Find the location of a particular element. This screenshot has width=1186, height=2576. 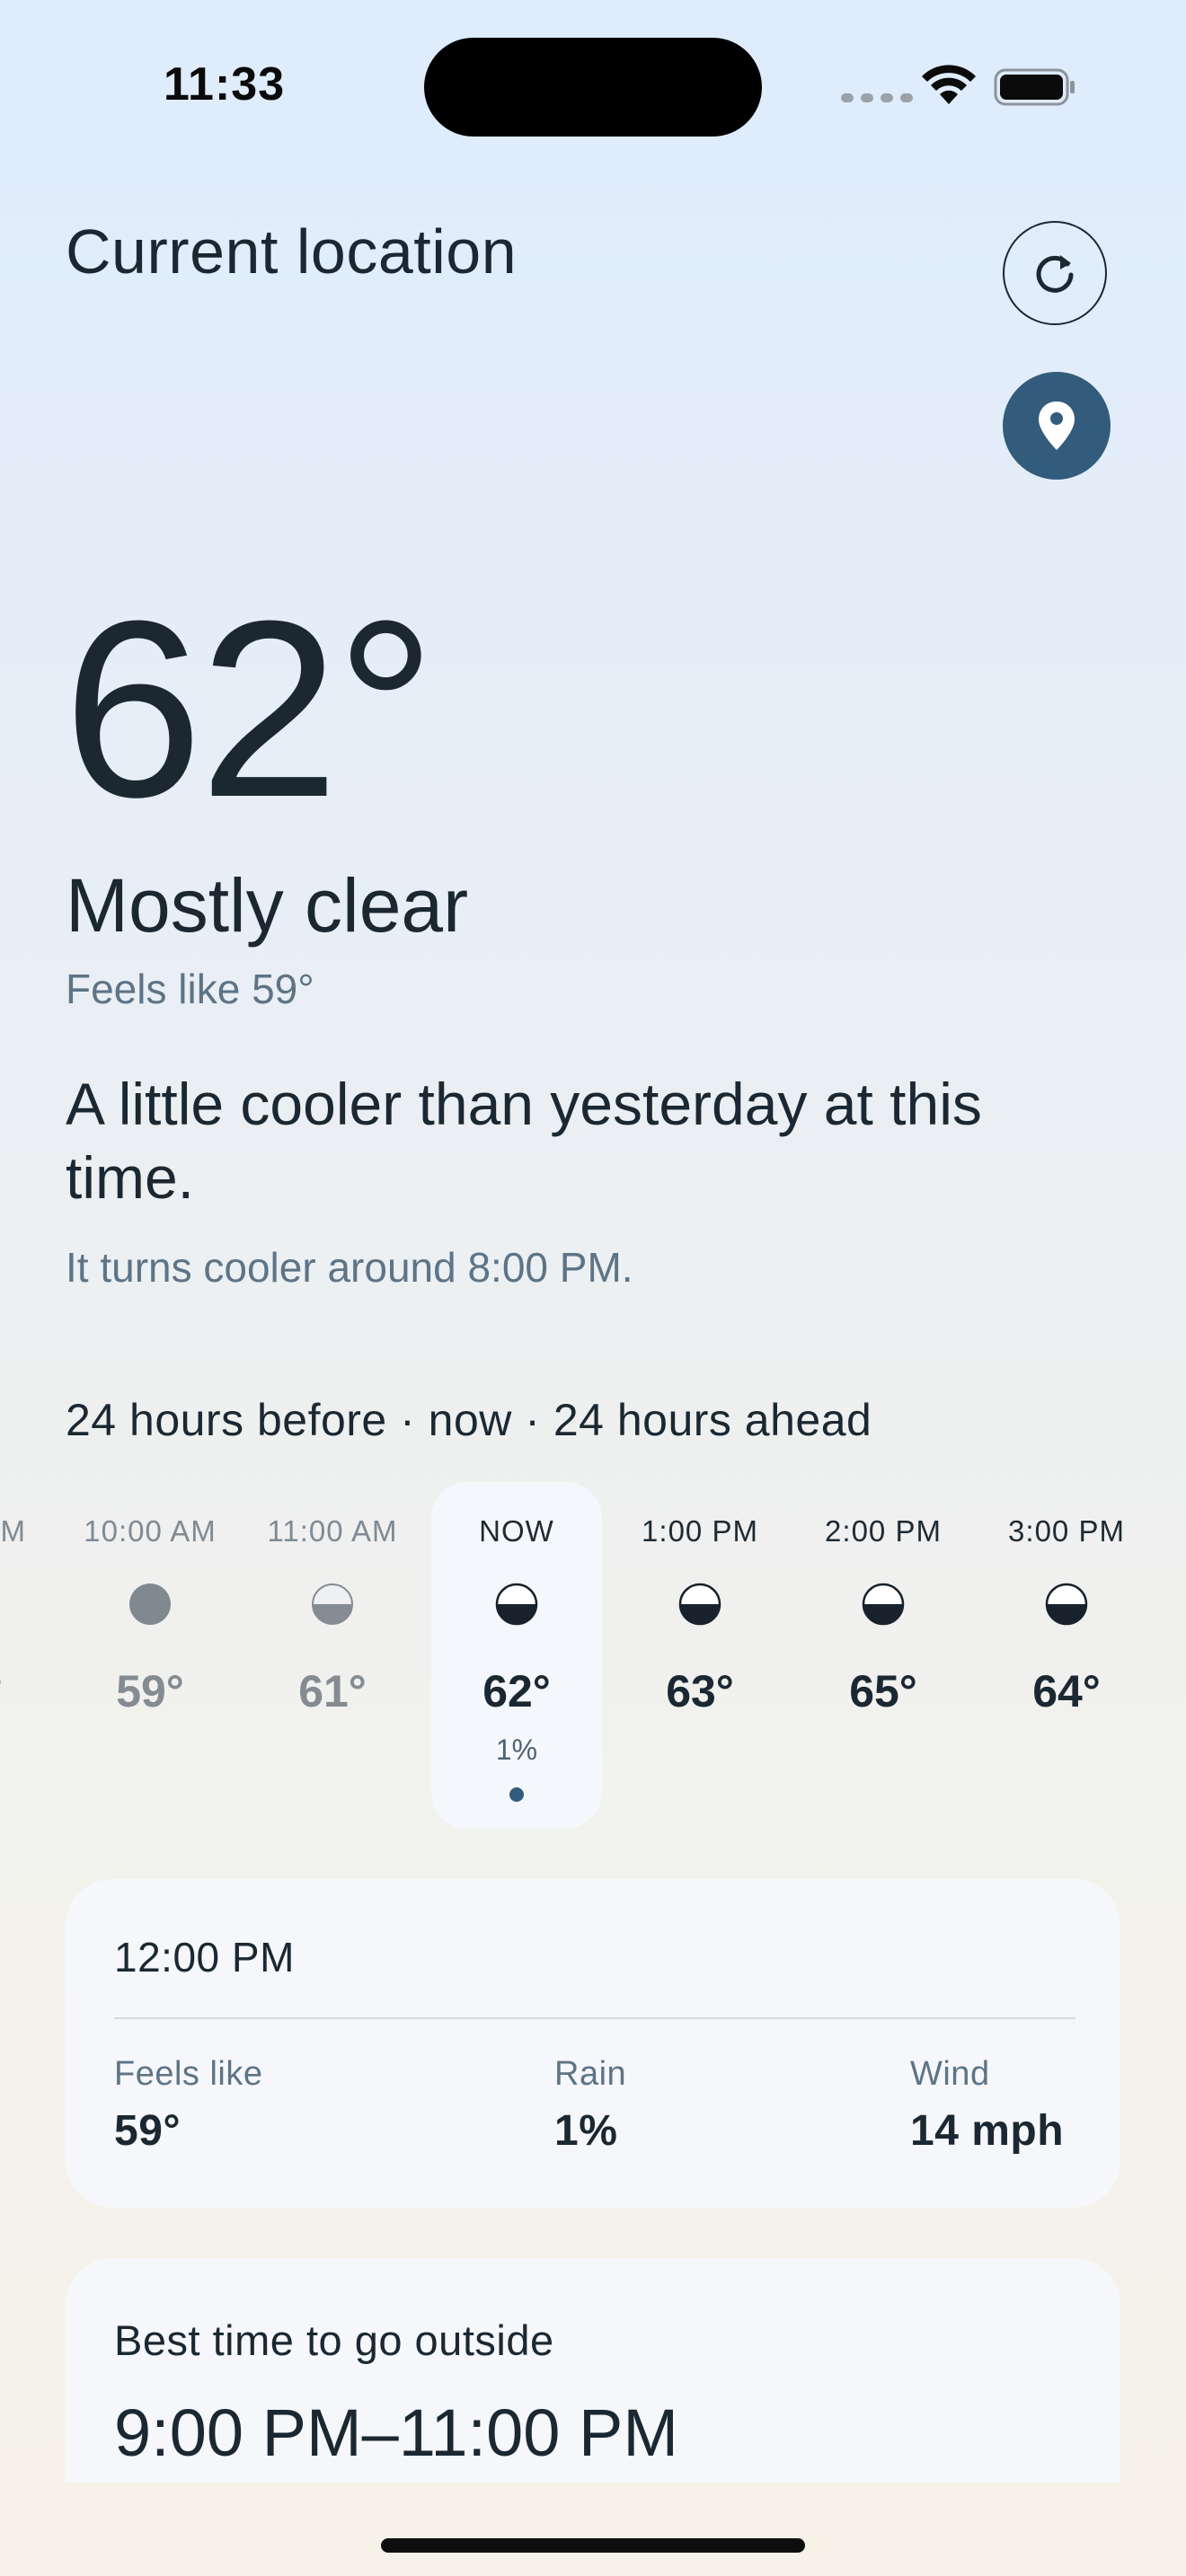

metric-wind: Wind 14 mph is located at coordinates (987, 2105).